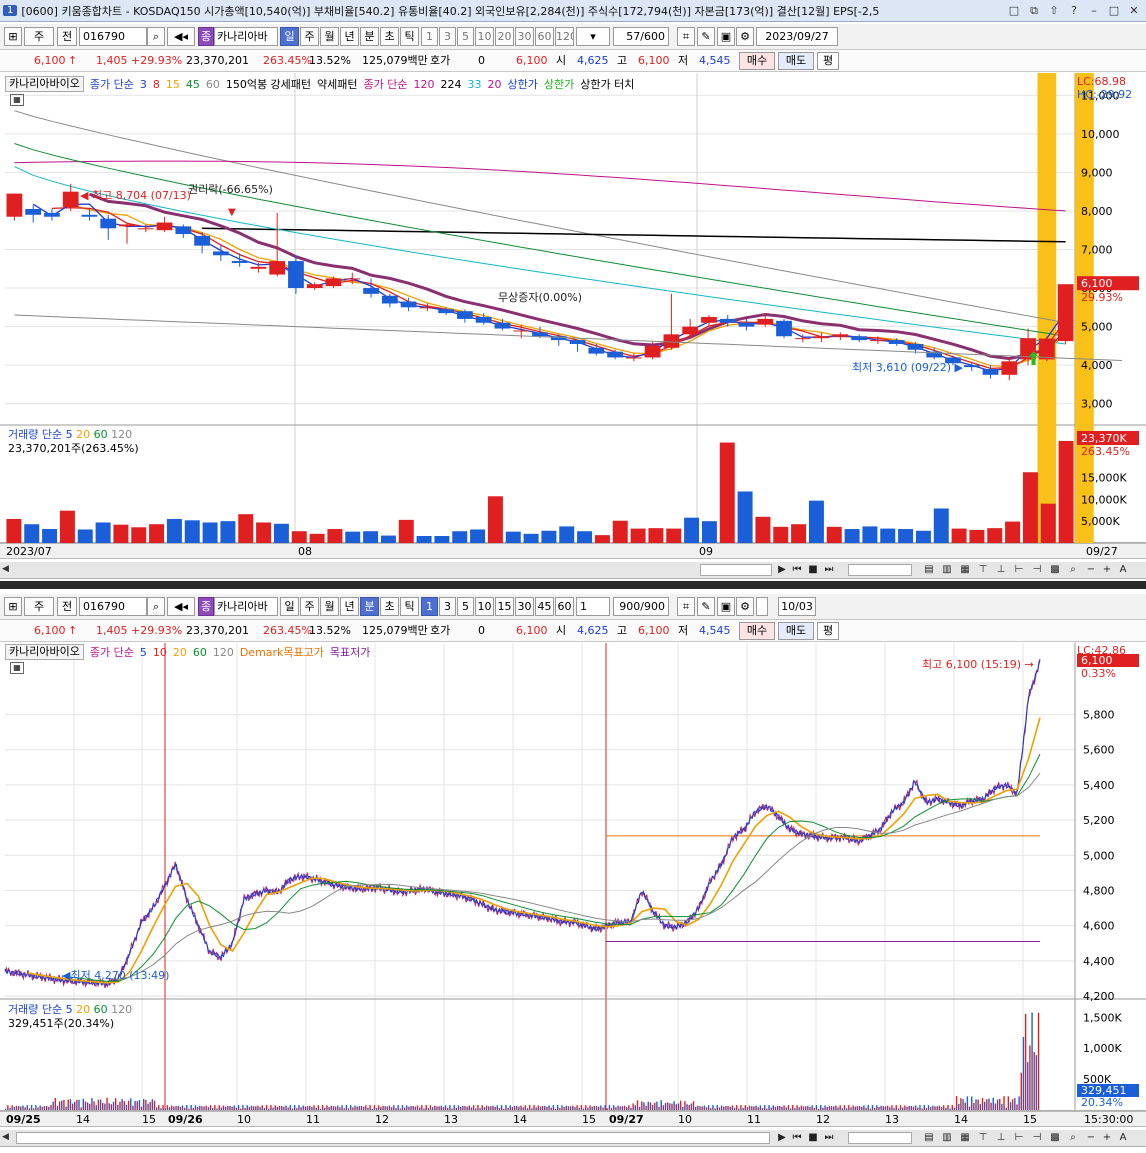 This screenshot has width=1146, height=1153. Describe the element at coordinates (573, 570) in the screenshot. I see `daily-scrollbar: ◀ ▶ ⏮ ■ ⏭ ▤ ▥ ▦ ⊤ ⊥ ⊢ ⊣ ▩ ⌕ − + A` at that location.